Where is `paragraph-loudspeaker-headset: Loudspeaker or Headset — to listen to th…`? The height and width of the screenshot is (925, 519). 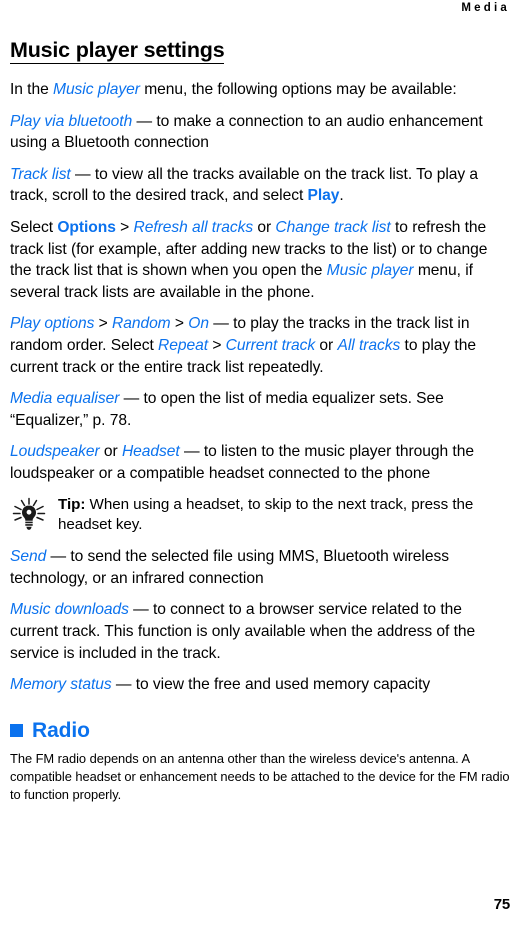
paragraph-loudspeaker-headset: Loudspeaker or Headset — to listen to th… is located at coordinates (260, 462).